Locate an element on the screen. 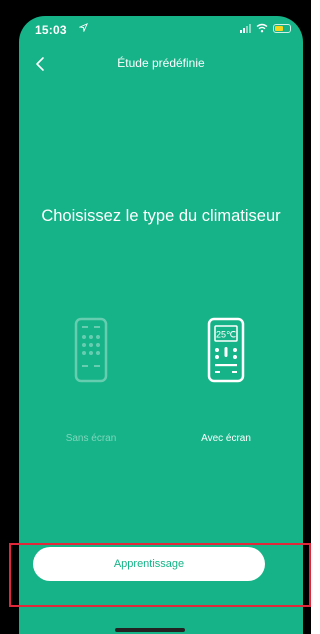 The image size is (320, 634). option-sans-ecran: Sans écran is located at coordinates (91, 380).